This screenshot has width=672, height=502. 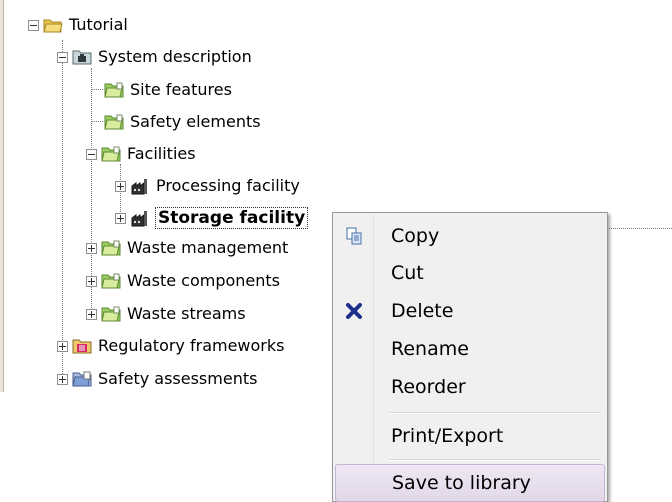 What do you see at coordinates (415, 236) in the screenshot?
I see `menu-item-label: Copy` at bounding box center [415, 236].